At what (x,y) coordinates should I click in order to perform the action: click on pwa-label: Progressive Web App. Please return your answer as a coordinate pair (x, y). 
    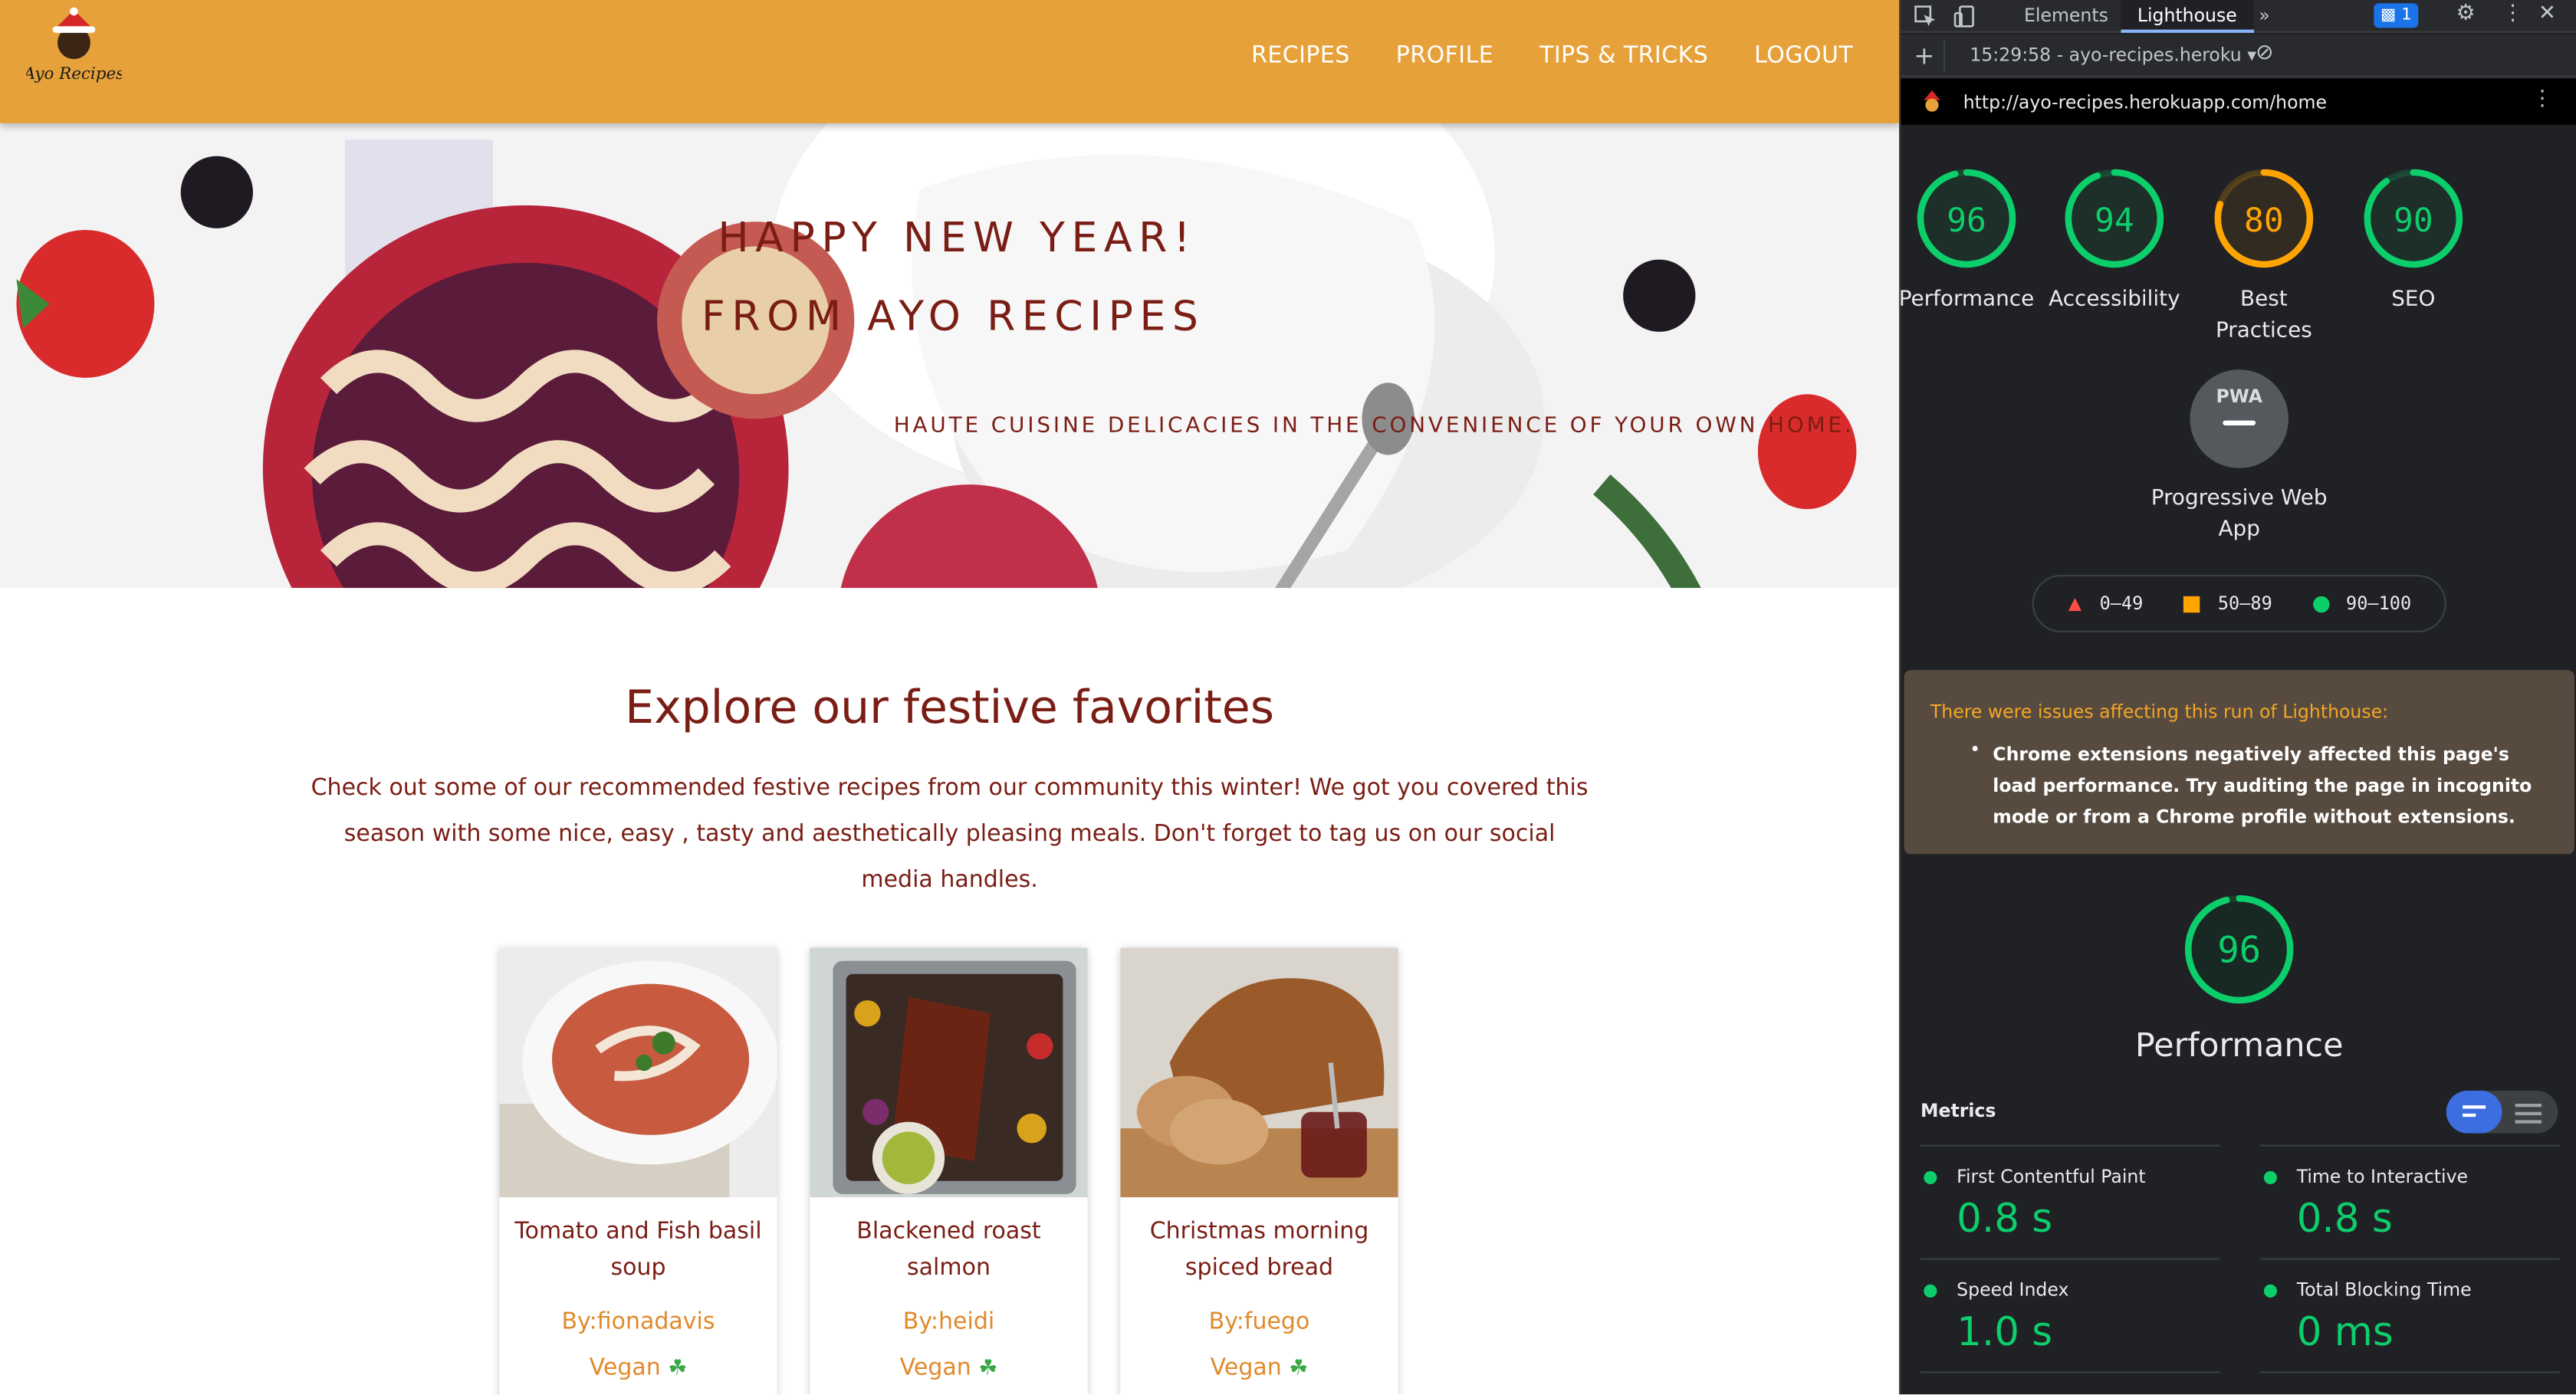
    Looking at the image, I should click on (2239, 514).